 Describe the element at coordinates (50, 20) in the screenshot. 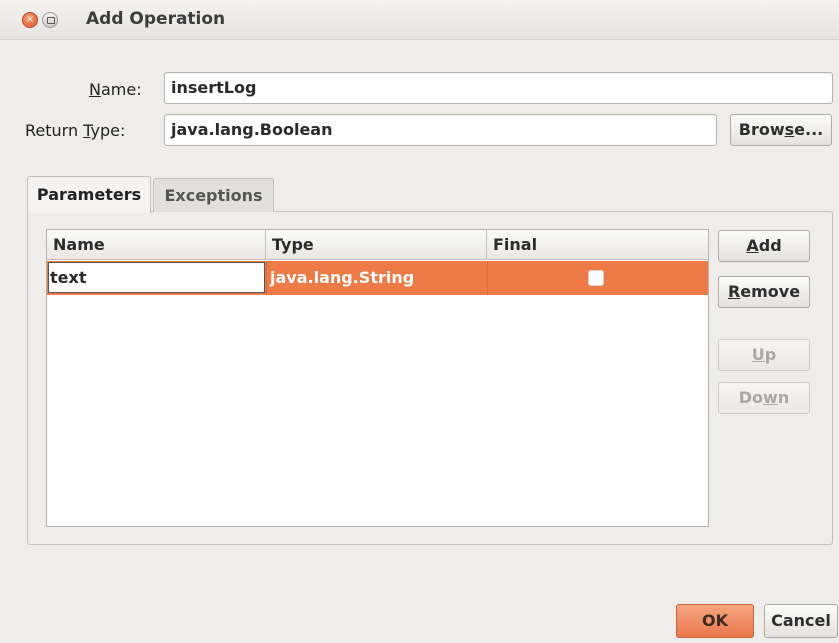

I see `maximize-icon` at that location.